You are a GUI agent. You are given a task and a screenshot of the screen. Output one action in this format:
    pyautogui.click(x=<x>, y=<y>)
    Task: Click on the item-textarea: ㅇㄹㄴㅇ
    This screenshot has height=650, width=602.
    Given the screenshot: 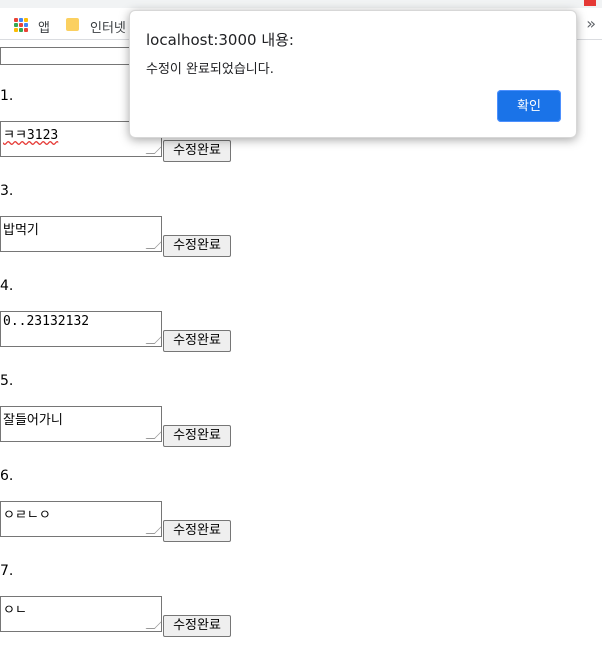 What is the action you would take?
    pyautogui.click(x=81, y=519)
    